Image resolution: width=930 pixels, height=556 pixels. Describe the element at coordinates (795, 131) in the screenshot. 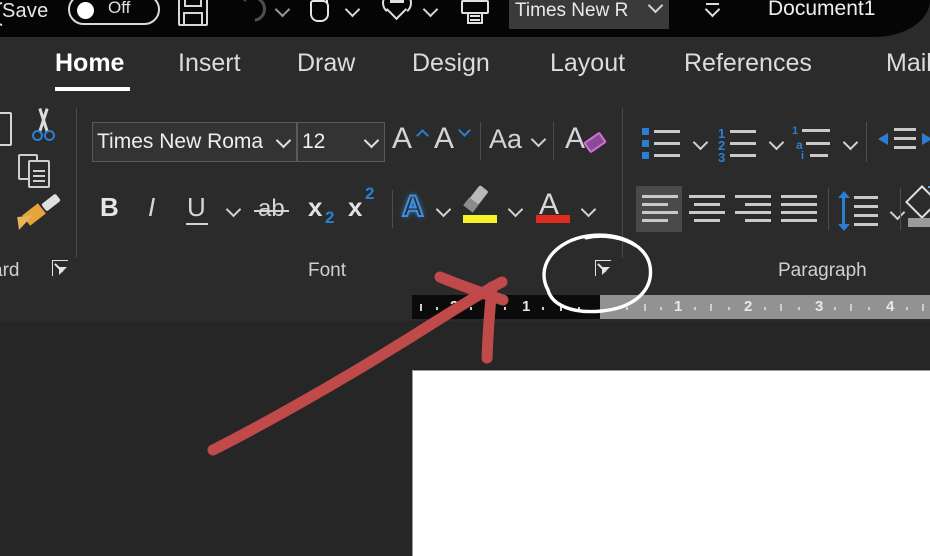

I see `multilevel-item-1: 1` at that location.